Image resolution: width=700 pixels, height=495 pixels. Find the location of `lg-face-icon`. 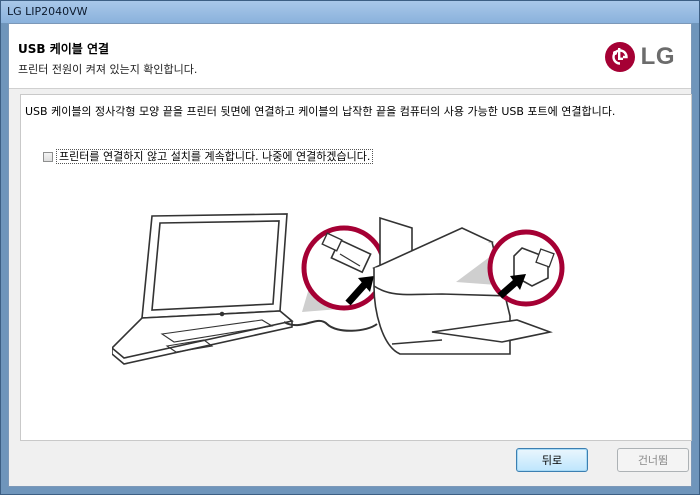

lg-face-icon is located at coordinates (619, 57).